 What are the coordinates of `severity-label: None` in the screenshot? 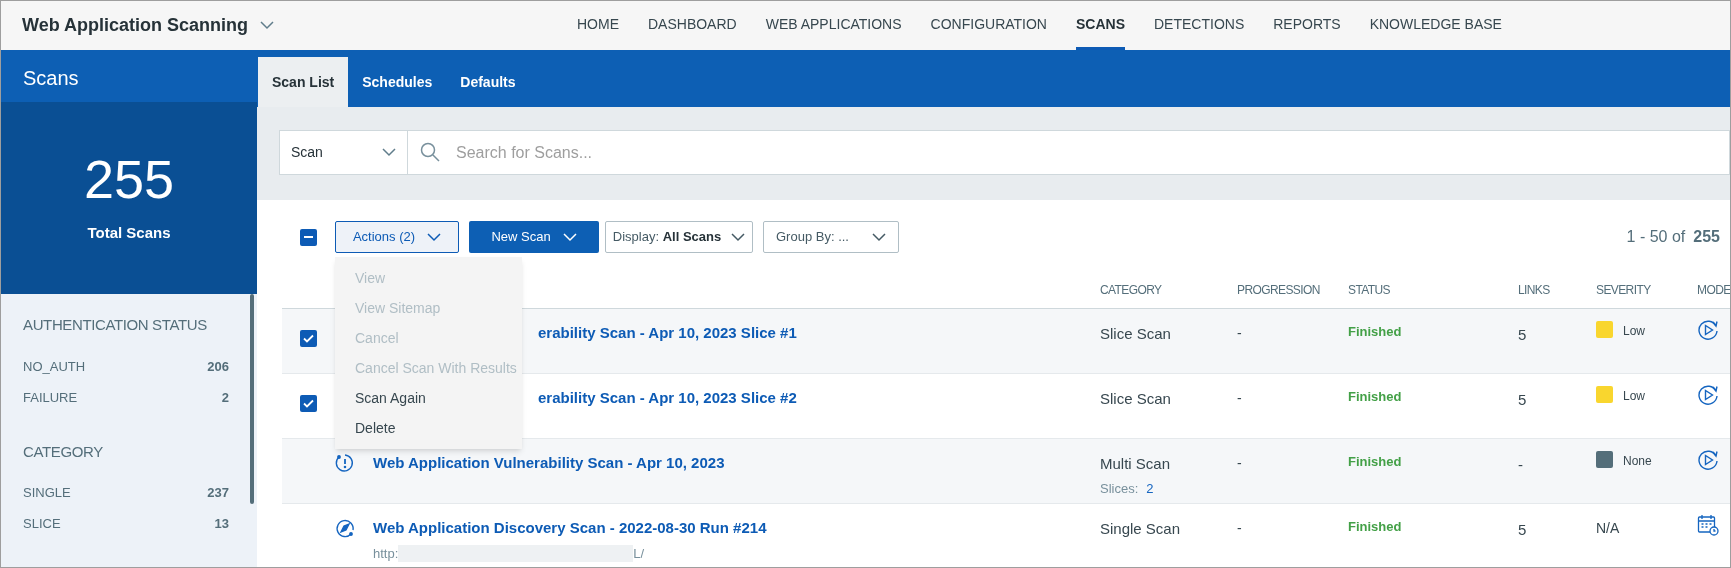 It's located at (1637, 461).